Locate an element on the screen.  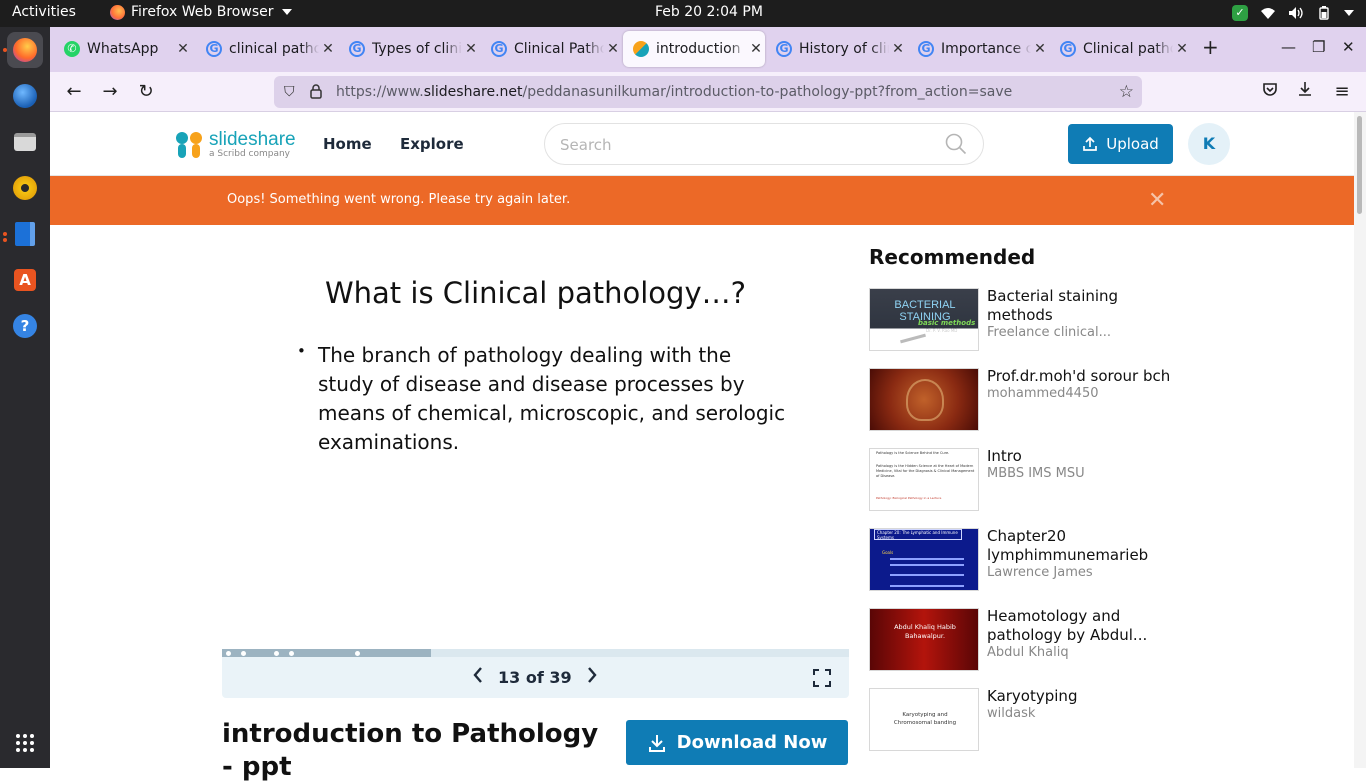
tab-clinical-patho-2: G Clinical patho ✕ is located at coordinates (1120, 49).